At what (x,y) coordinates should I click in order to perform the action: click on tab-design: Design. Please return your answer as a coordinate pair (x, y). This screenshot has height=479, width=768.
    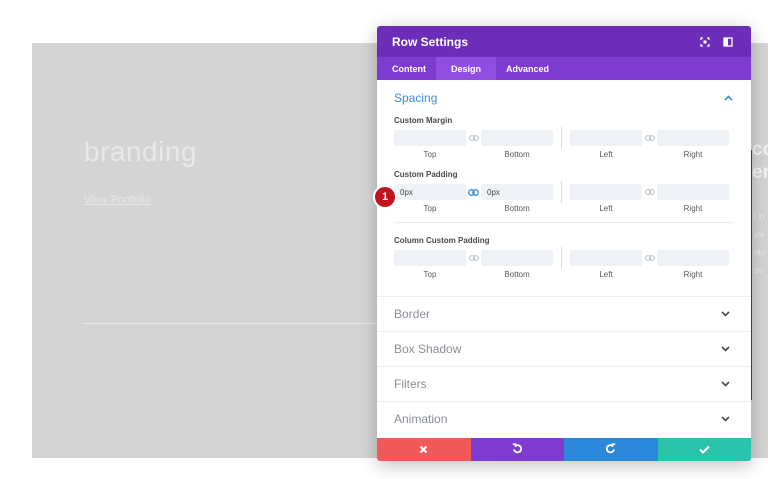
    Looking at the image, I should click on (466, 68).